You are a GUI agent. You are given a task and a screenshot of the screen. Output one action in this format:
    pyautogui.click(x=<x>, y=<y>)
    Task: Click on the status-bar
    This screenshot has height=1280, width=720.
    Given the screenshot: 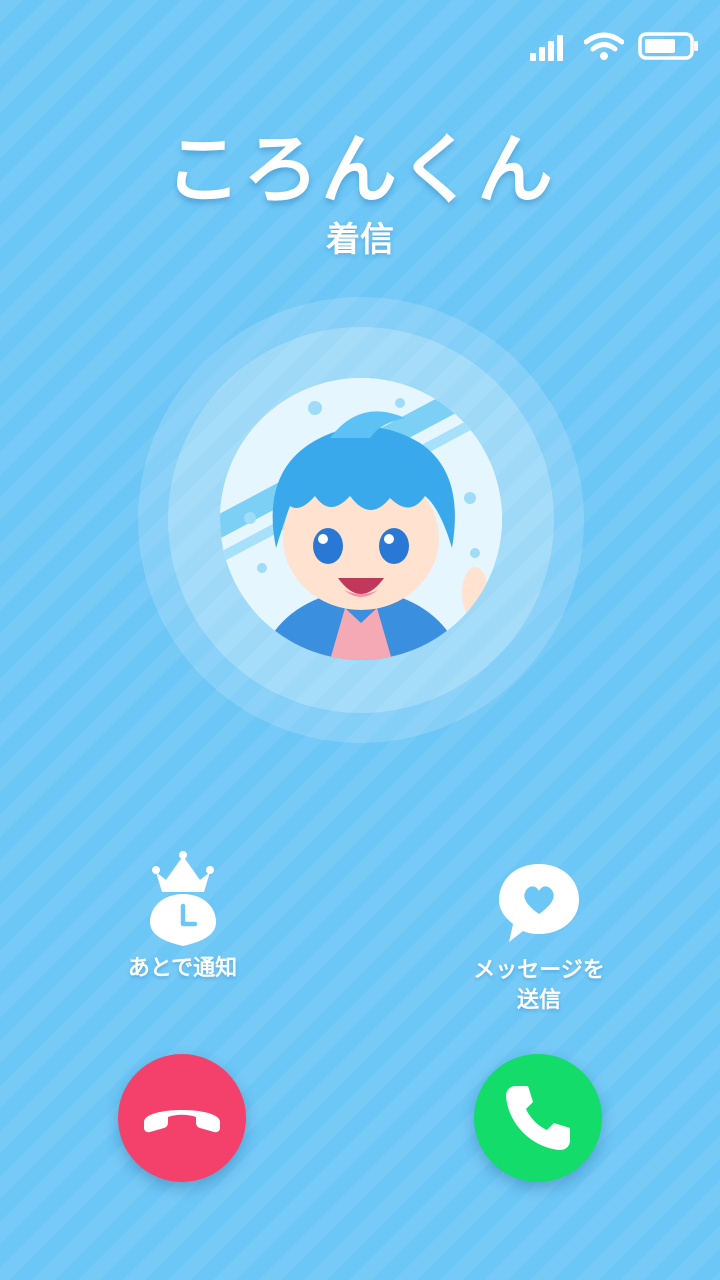 What is the action you would take?
    pyautogui.click(x=615, y=46)
    